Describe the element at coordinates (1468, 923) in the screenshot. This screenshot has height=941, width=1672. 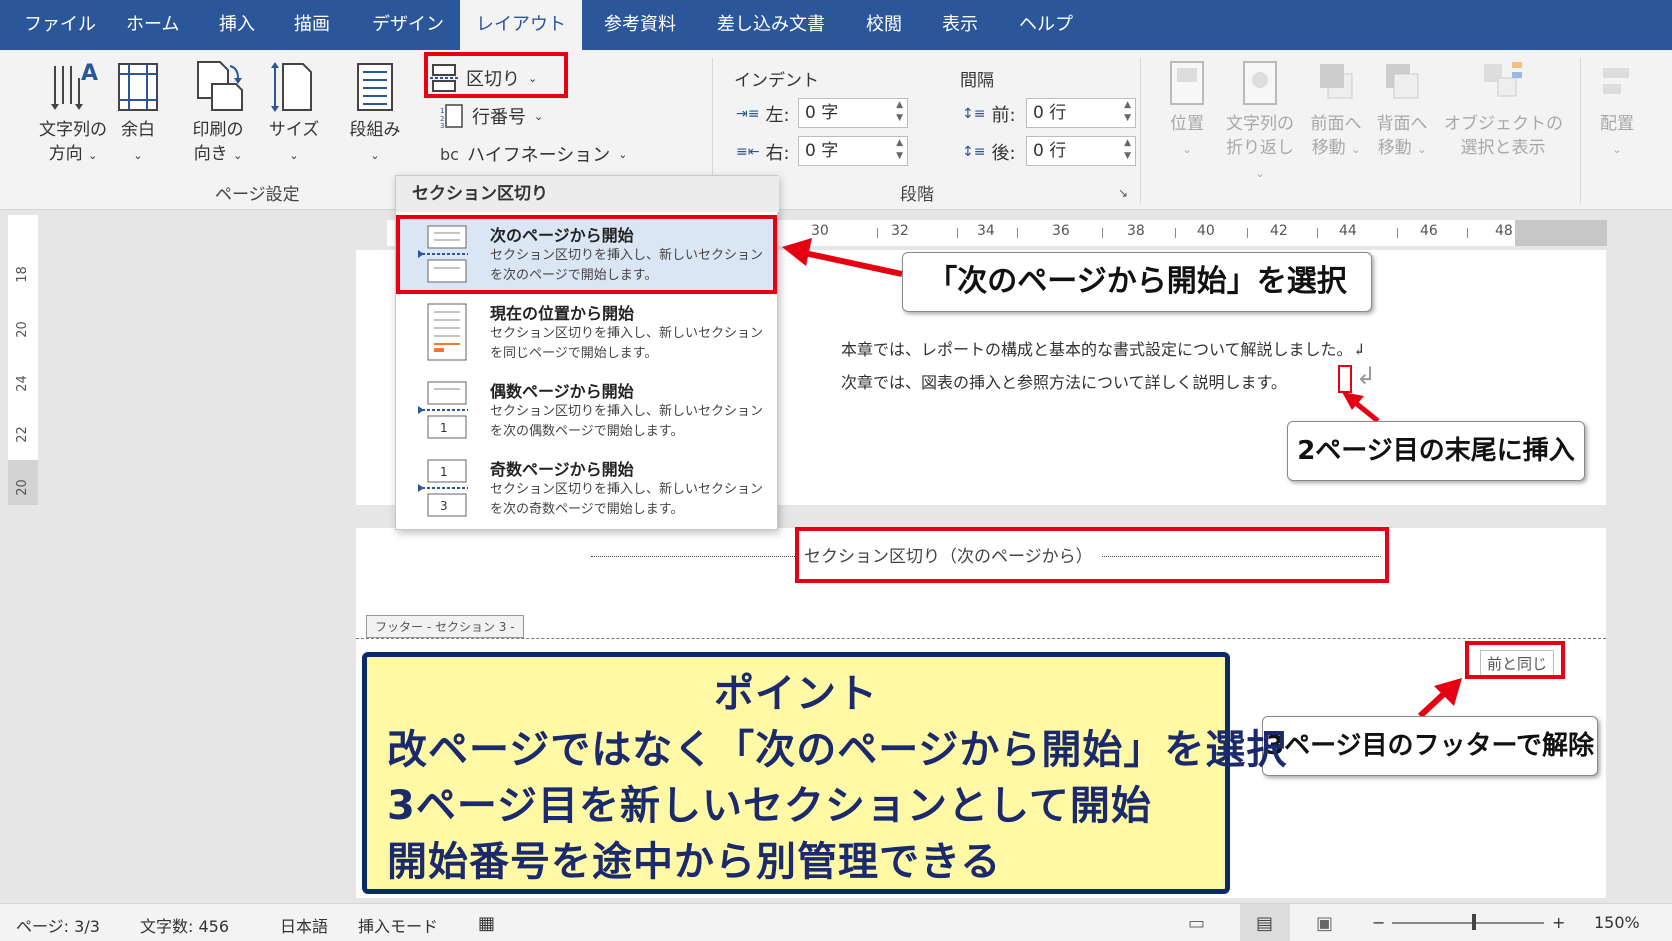
I see `zoom-slider` at that location.